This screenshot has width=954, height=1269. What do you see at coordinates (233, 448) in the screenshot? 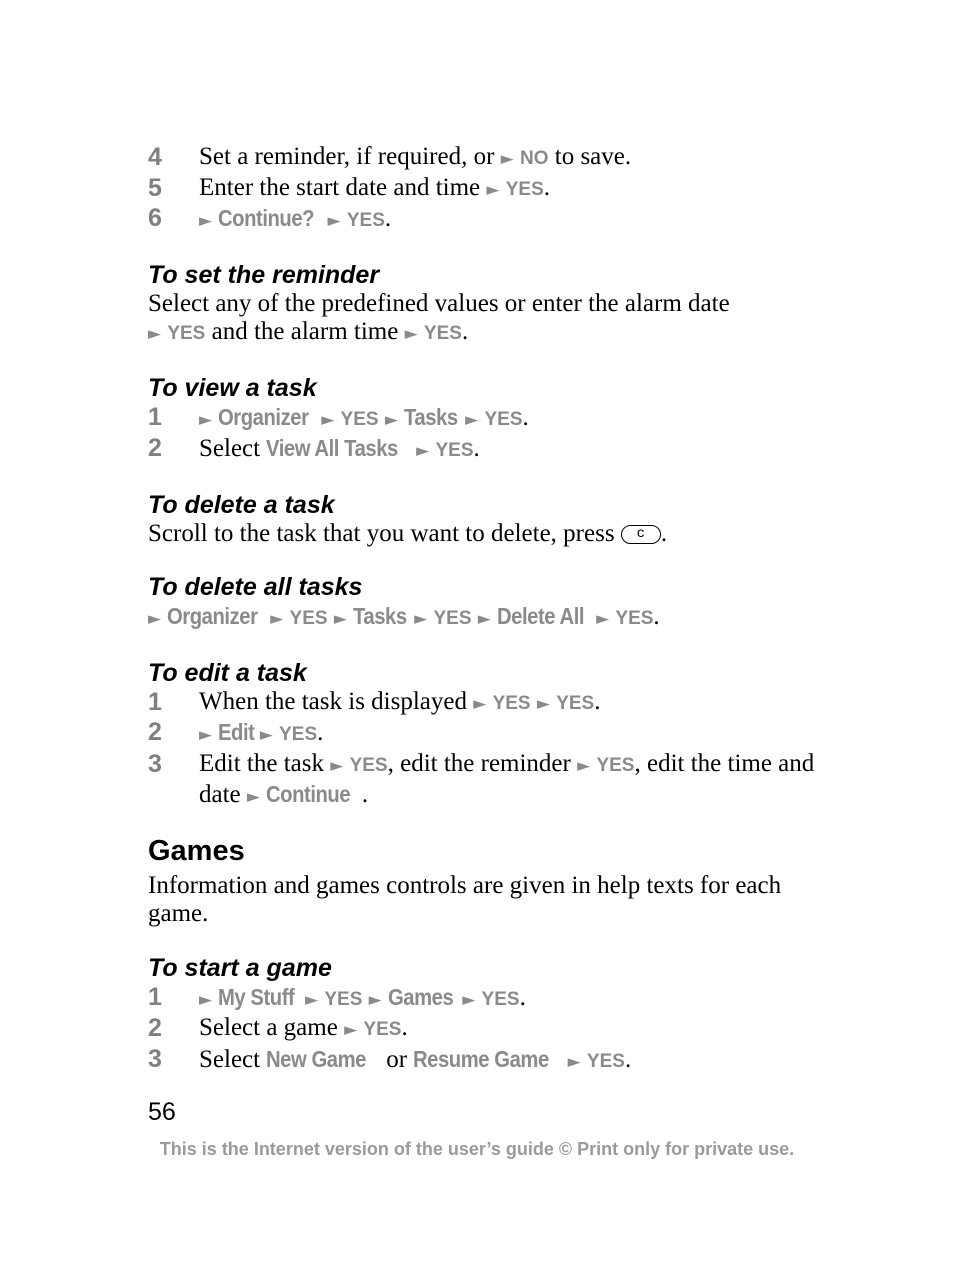
I see `text: Select` at bounding box center [233, 448].